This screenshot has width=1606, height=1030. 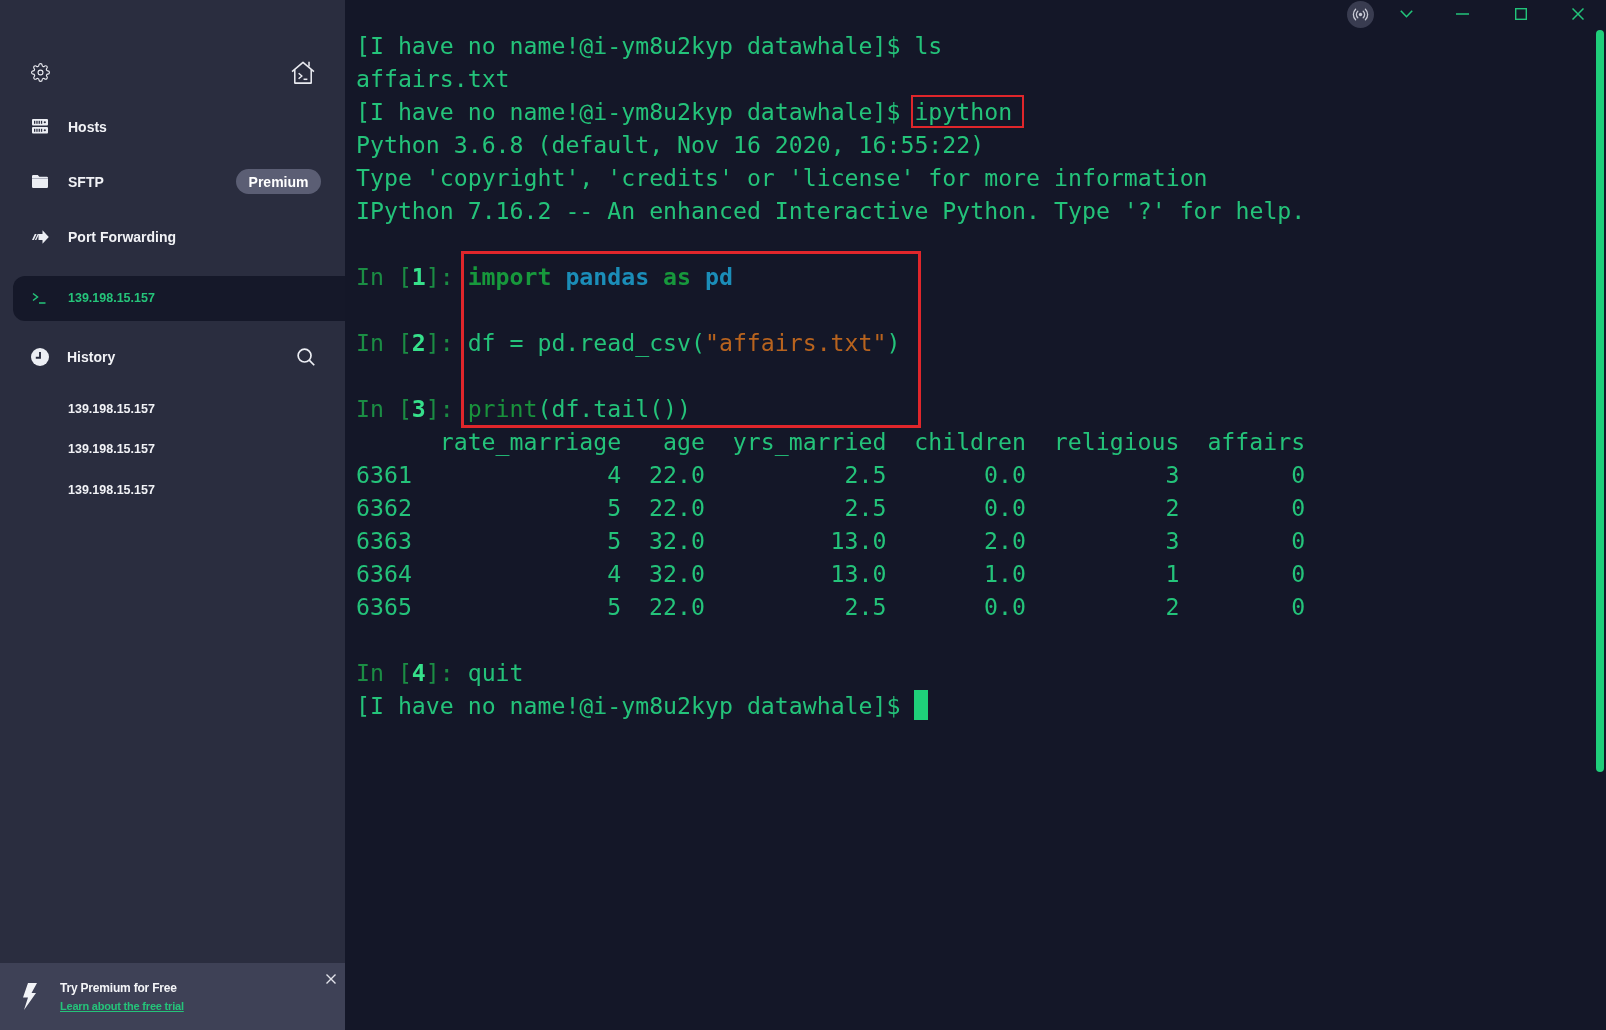 I want to click on column-header: yrs_married, so click(x=809, y=442).